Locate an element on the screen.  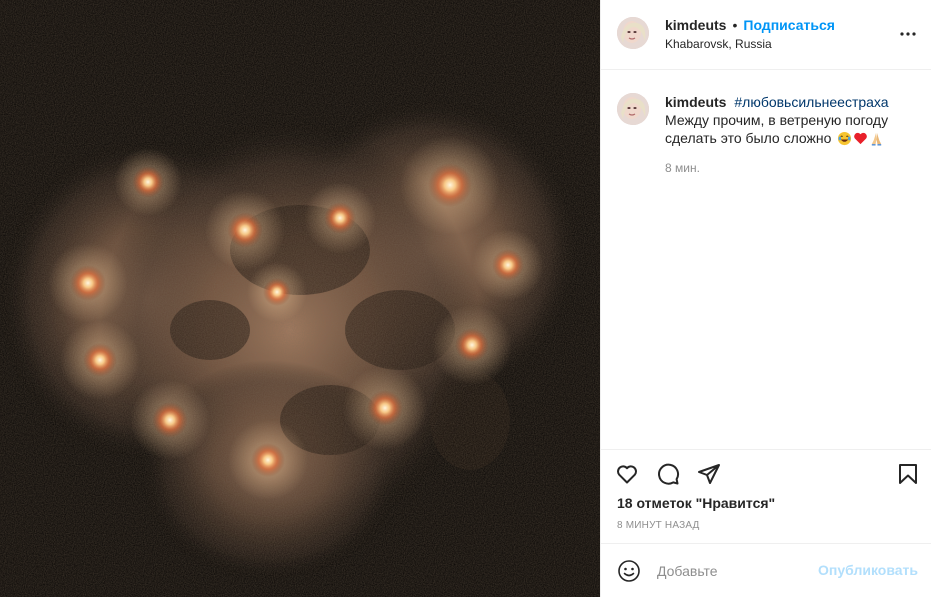
comment-input is located at coordinates (732, 571).